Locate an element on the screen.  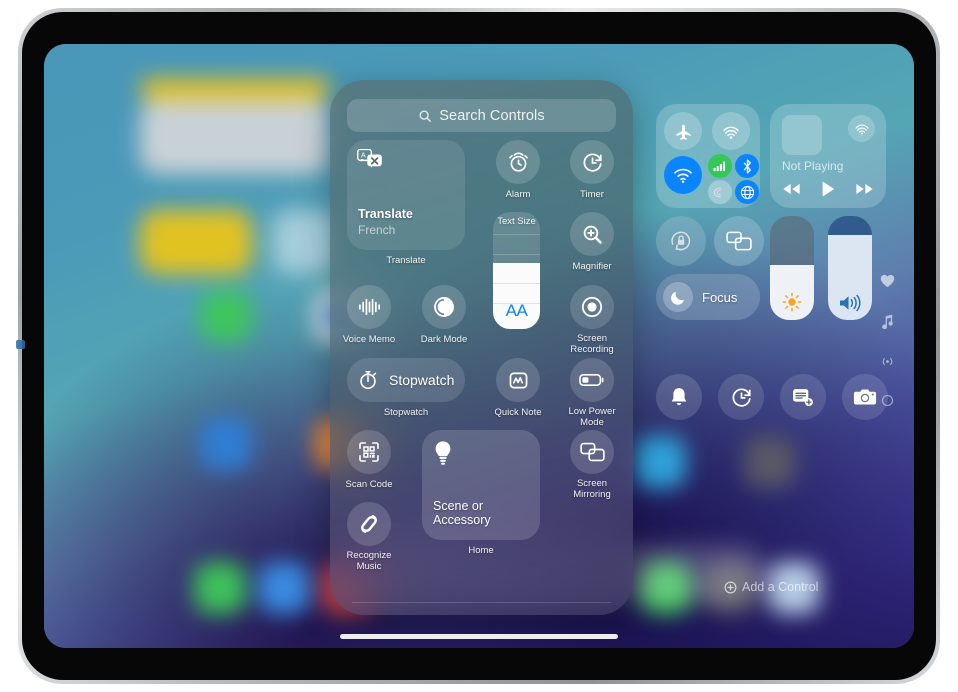
moon-icon-wrap is located at coordinates (678, 297).